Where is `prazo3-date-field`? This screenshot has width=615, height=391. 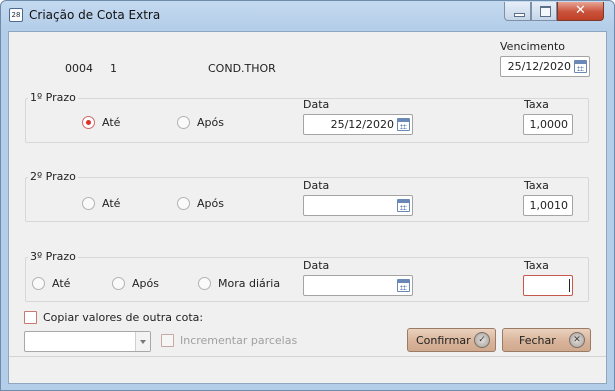
prazo3-date-field is located at coordinates (358, 285).